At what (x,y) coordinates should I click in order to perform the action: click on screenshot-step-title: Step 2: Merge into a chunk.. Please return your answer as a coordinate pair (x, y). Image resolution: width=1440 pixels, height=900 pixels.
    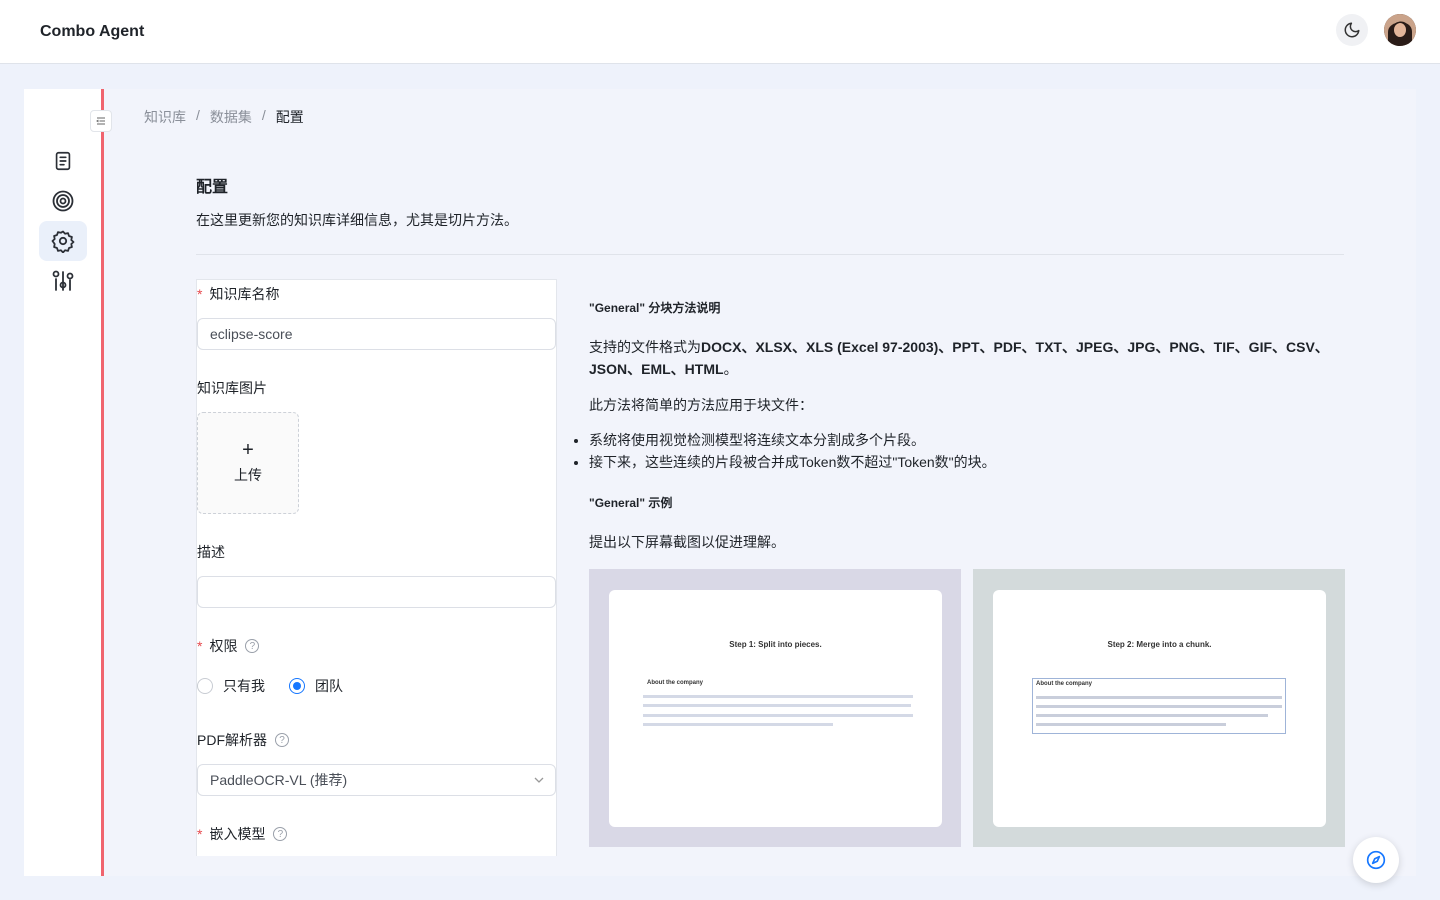
    Looking at the image, I should click on (1159, 644).